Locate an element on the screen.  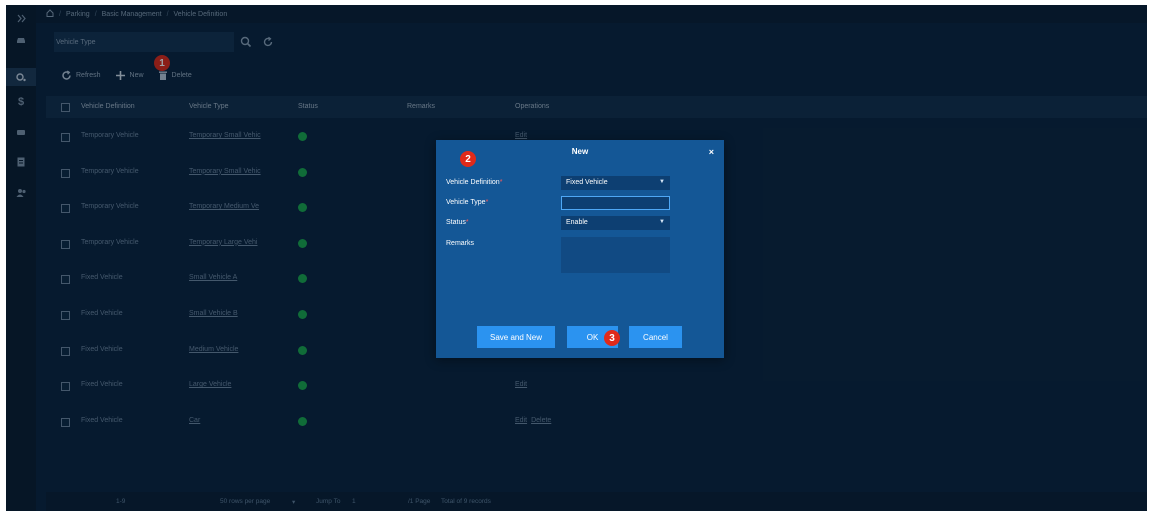
status-label: Status* is located at coordinates (457, 222).